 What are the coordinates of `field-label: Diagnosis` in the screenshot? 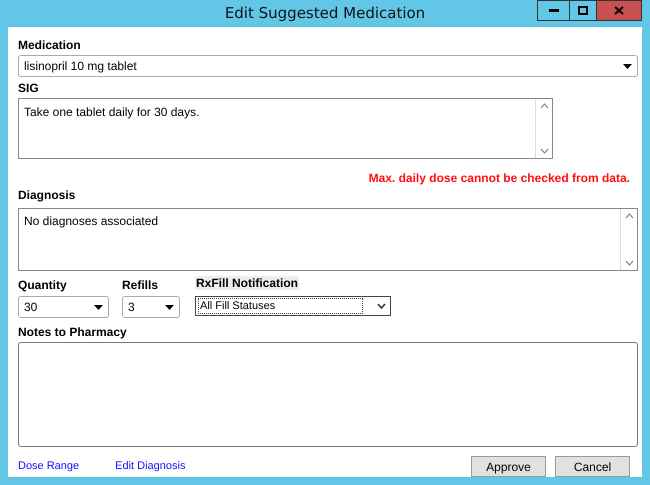 It's located at (47, 195).